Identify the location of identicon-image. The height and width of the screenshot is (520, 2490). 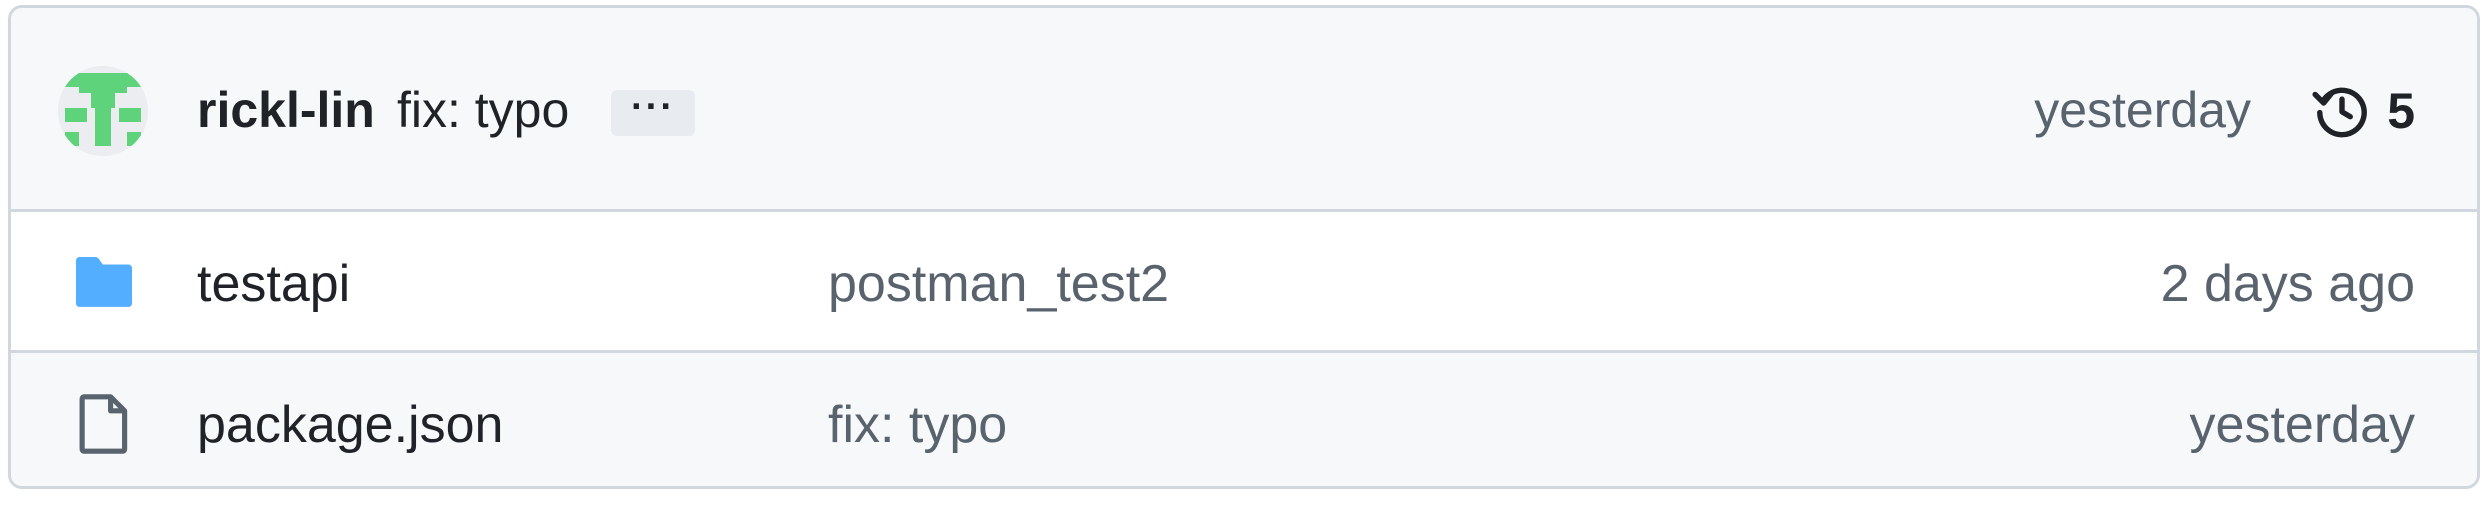
(103, 111).